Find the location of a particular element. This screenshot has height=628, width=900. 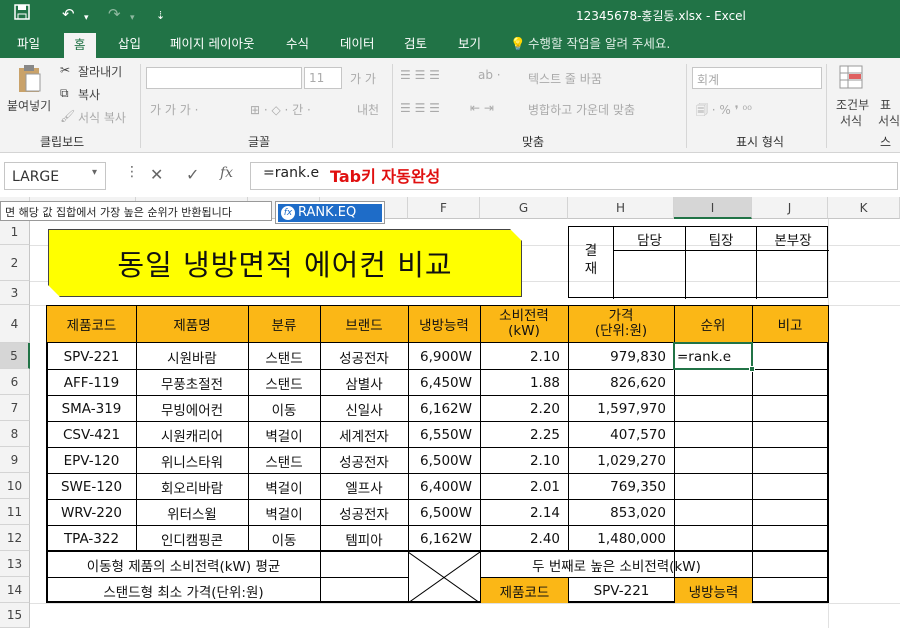

cell-code: SPV-221 is located at coordinates (91, 356).